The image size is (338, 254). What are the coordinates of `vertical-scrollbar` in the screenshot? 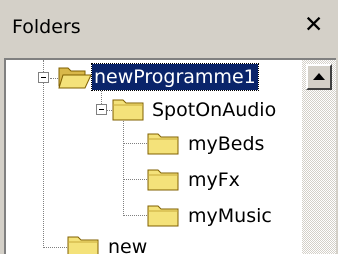 It's located at (319, 156).